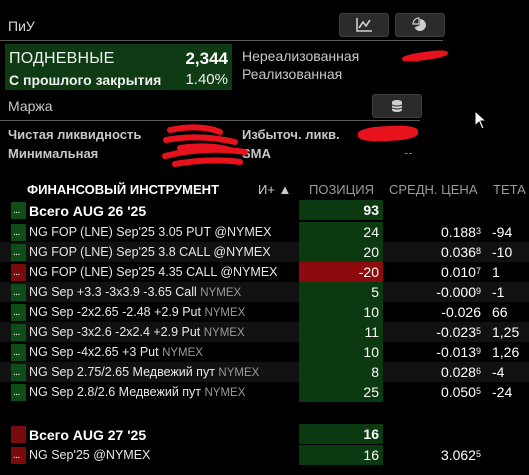 The height and width of the screenshot is (475, 529). What do you see at coordinates (88, 211) in the screenshot?
I see `instrument-name: Всего AUG 26 '25` at bounding box center [88, 211].